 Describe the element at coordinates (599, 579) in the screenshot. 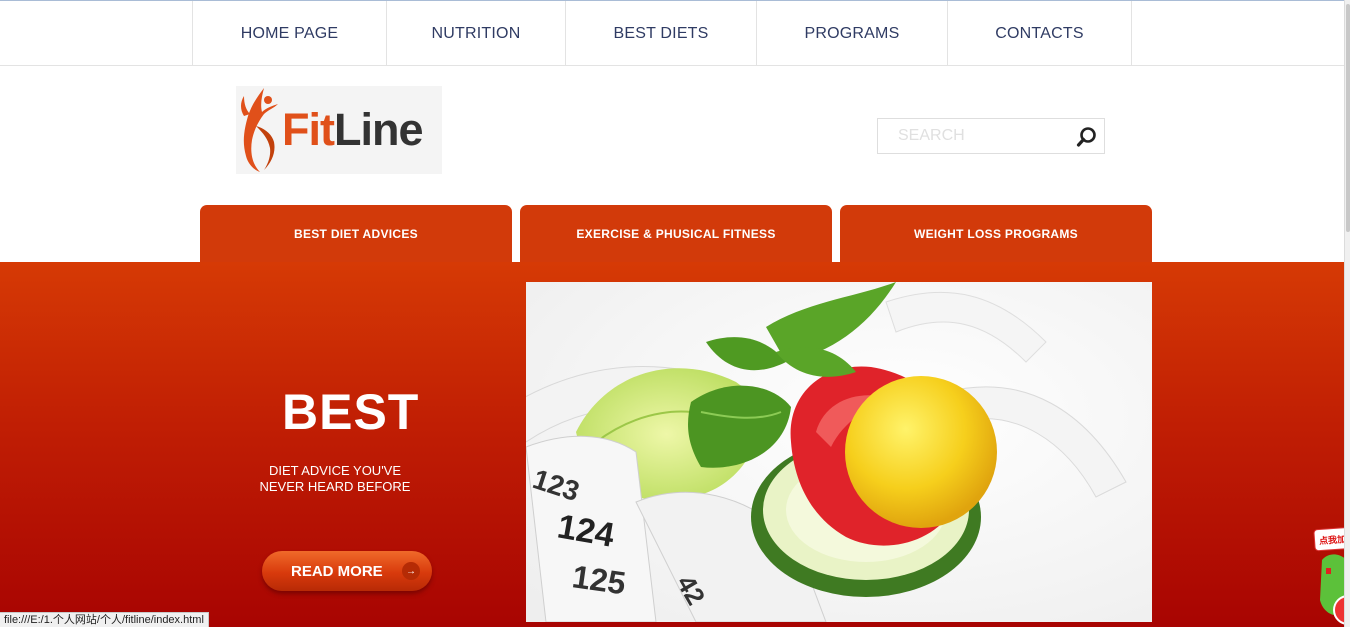

I see `tape-number-125: 125` at that location.